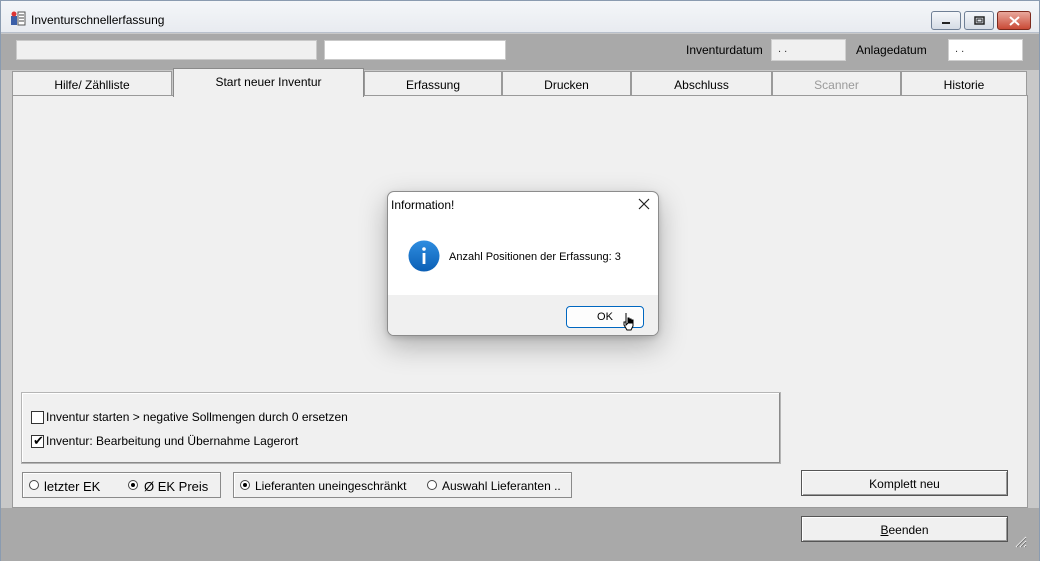  What do you see at coordinates (92, 83) in the screenshot?
I see `tab-hilfe-zaehlliste: Hilfe/ Zählliste` at bounding box center [92, 83].